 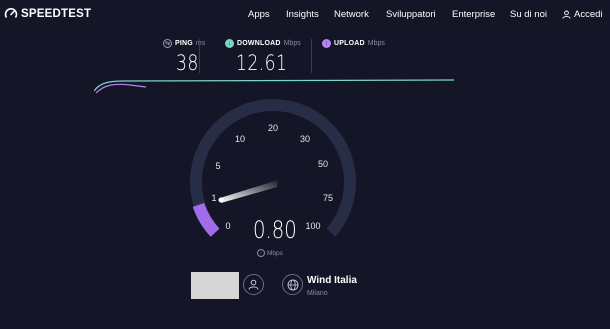 What do you see at coordinates (249, 191) in the screenshot?
I see `gauge-needle` at bounding box center [249, 191].